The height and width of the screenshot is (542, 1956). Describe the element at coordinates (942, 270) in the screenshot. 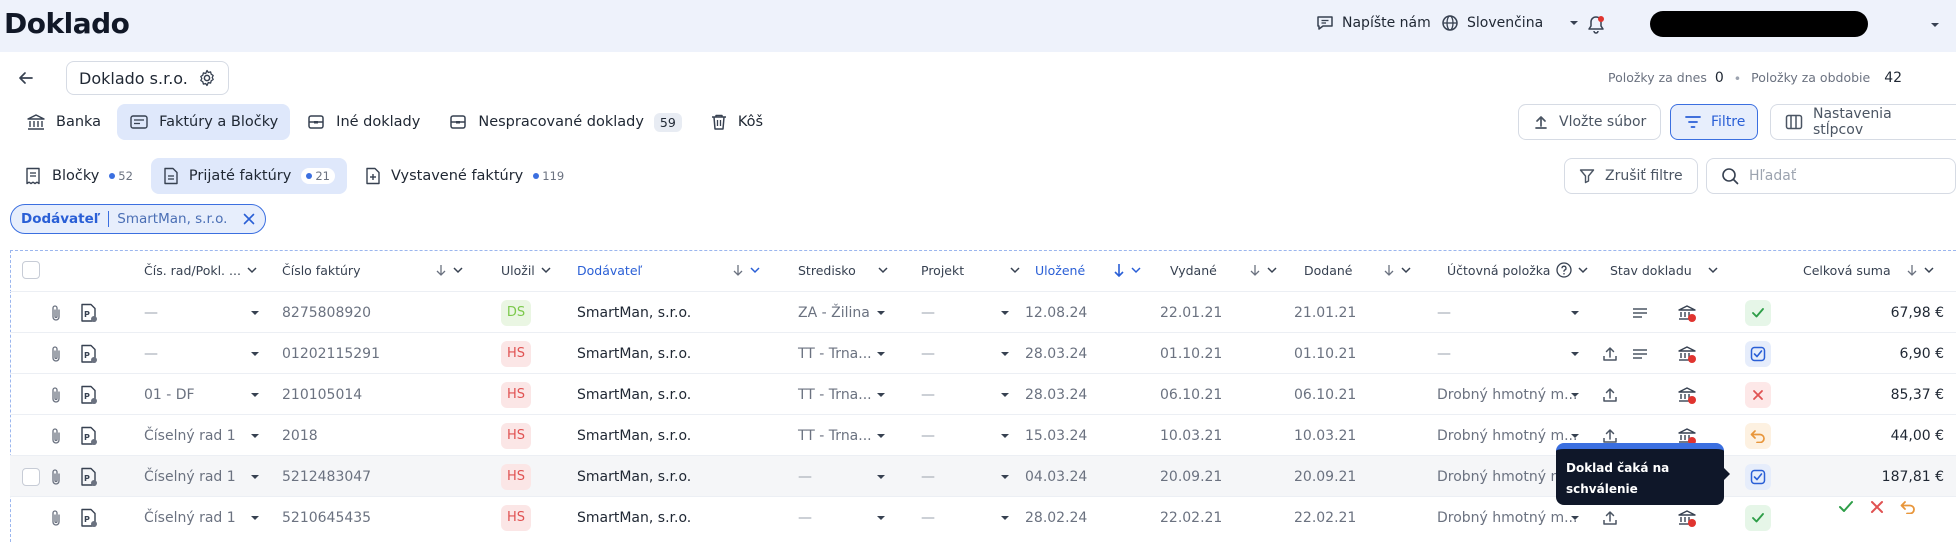

I see `col-project: Projekt` at that location.